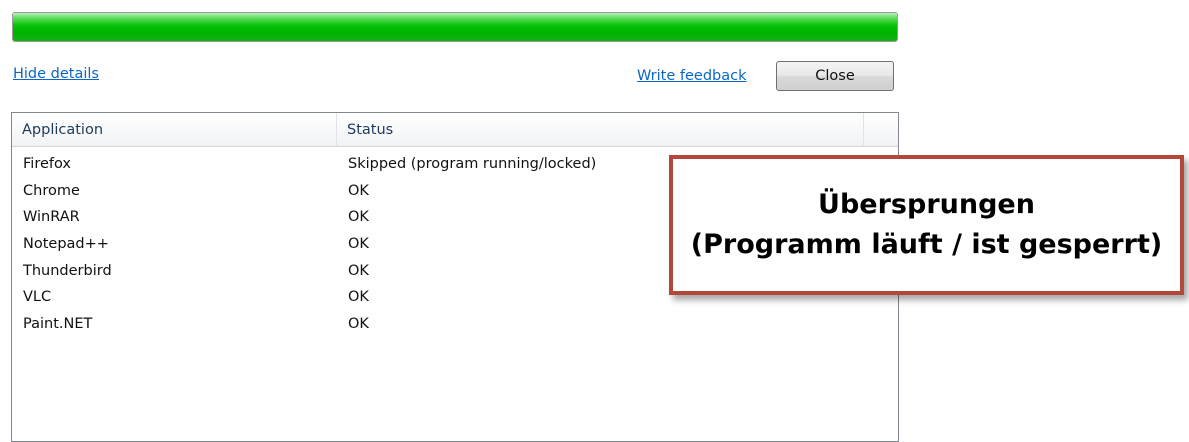  What do you see at coordinates (472, 164) in the screenshot?
I see `status-cell: Skipped (program running/locked)` at bounding box center [472, 164].